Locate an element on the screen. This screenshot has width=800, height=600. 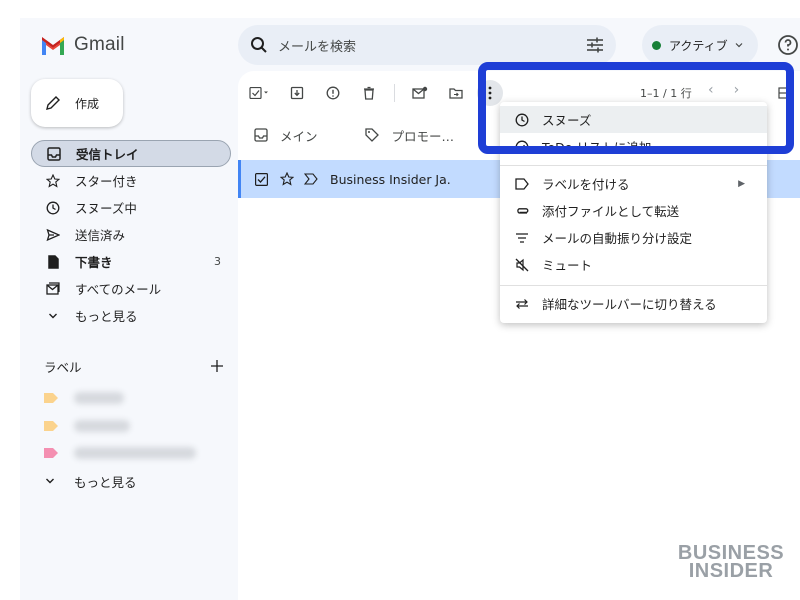
labels-header: ラベル is located at coordinates (134, 366).